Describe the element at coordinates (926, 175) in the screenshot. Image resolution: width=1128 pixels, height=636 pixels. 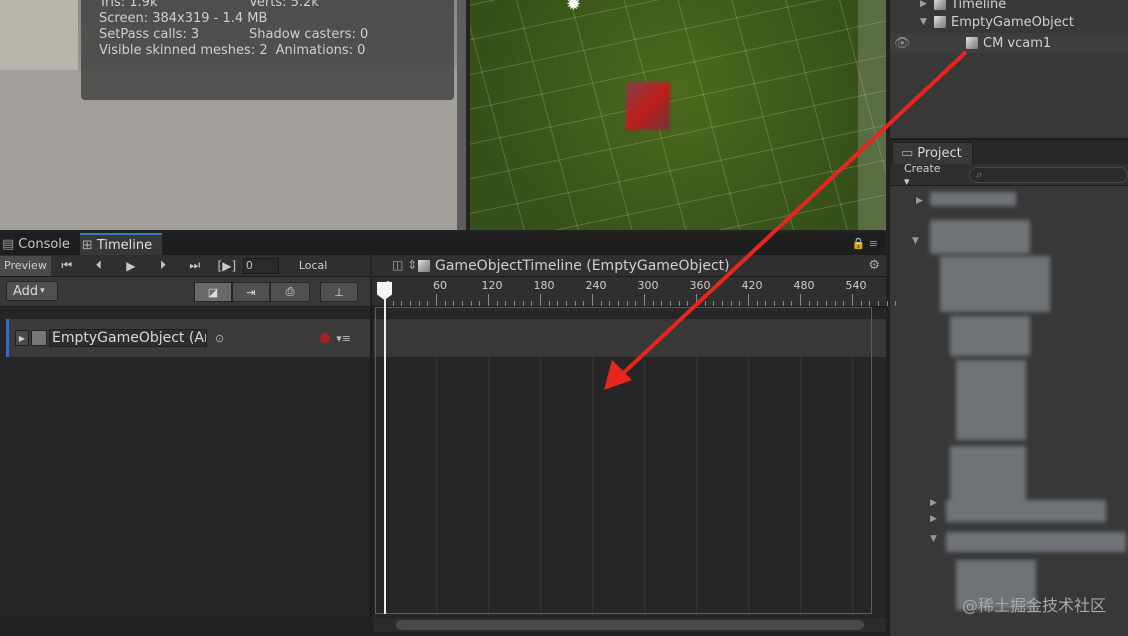
I see `create-button: Create ▾` at that location.